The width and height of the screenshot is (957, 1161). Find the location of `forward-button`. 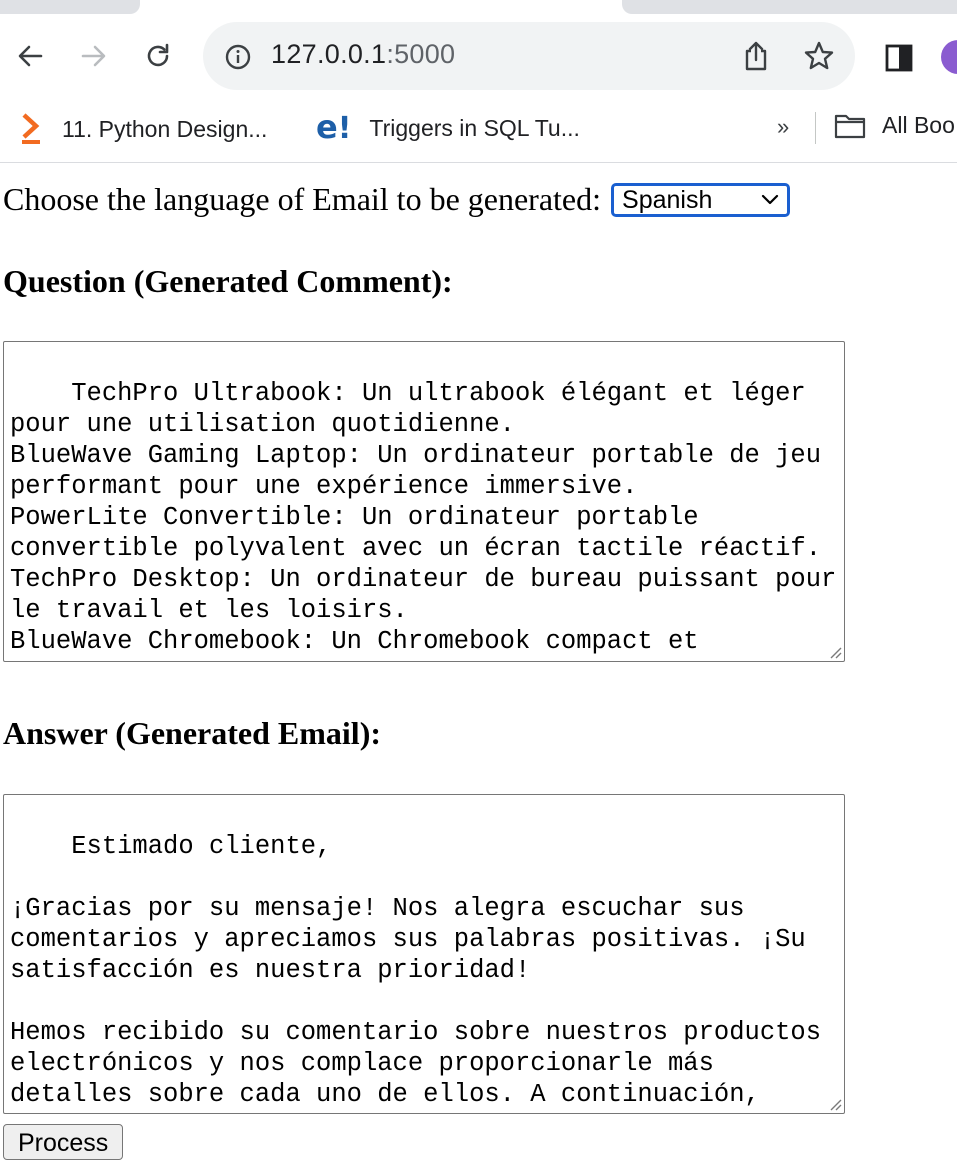

forward-button is located at coordinates (94, 56).